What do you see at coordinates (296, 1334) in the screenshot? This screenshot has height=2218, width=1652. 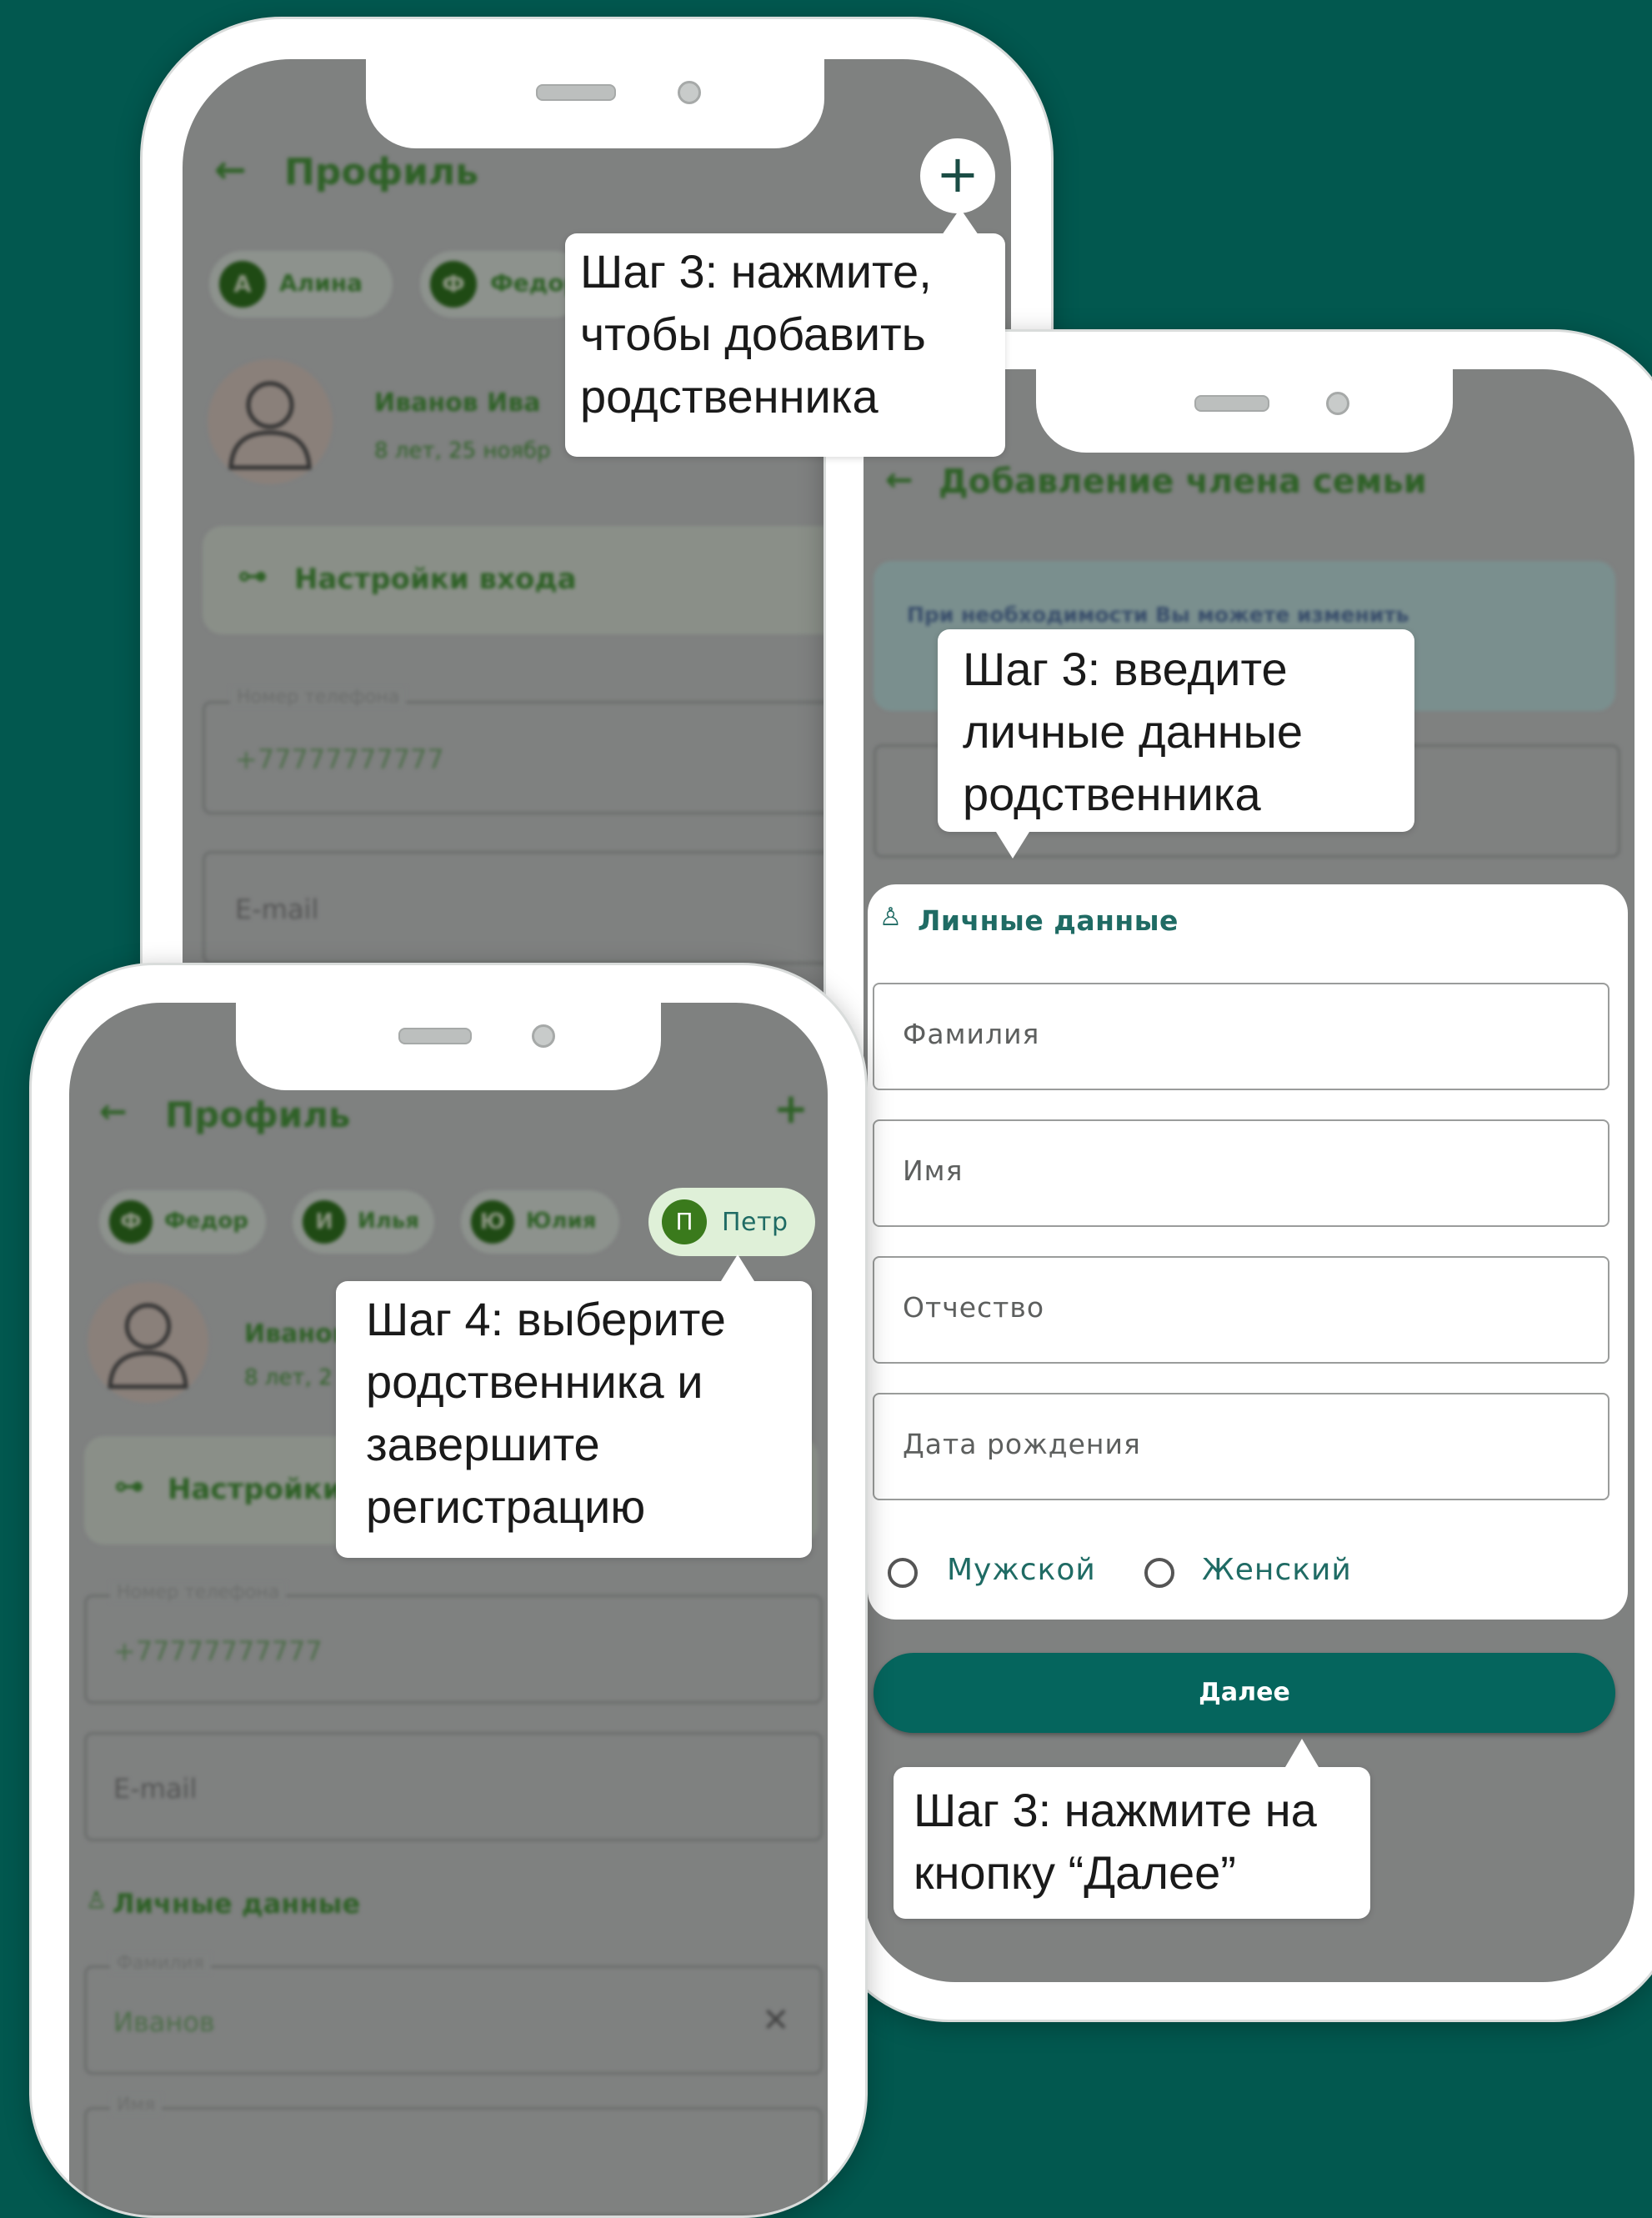 I see `user-name: Иванов` at bounding box center [296, 1334].